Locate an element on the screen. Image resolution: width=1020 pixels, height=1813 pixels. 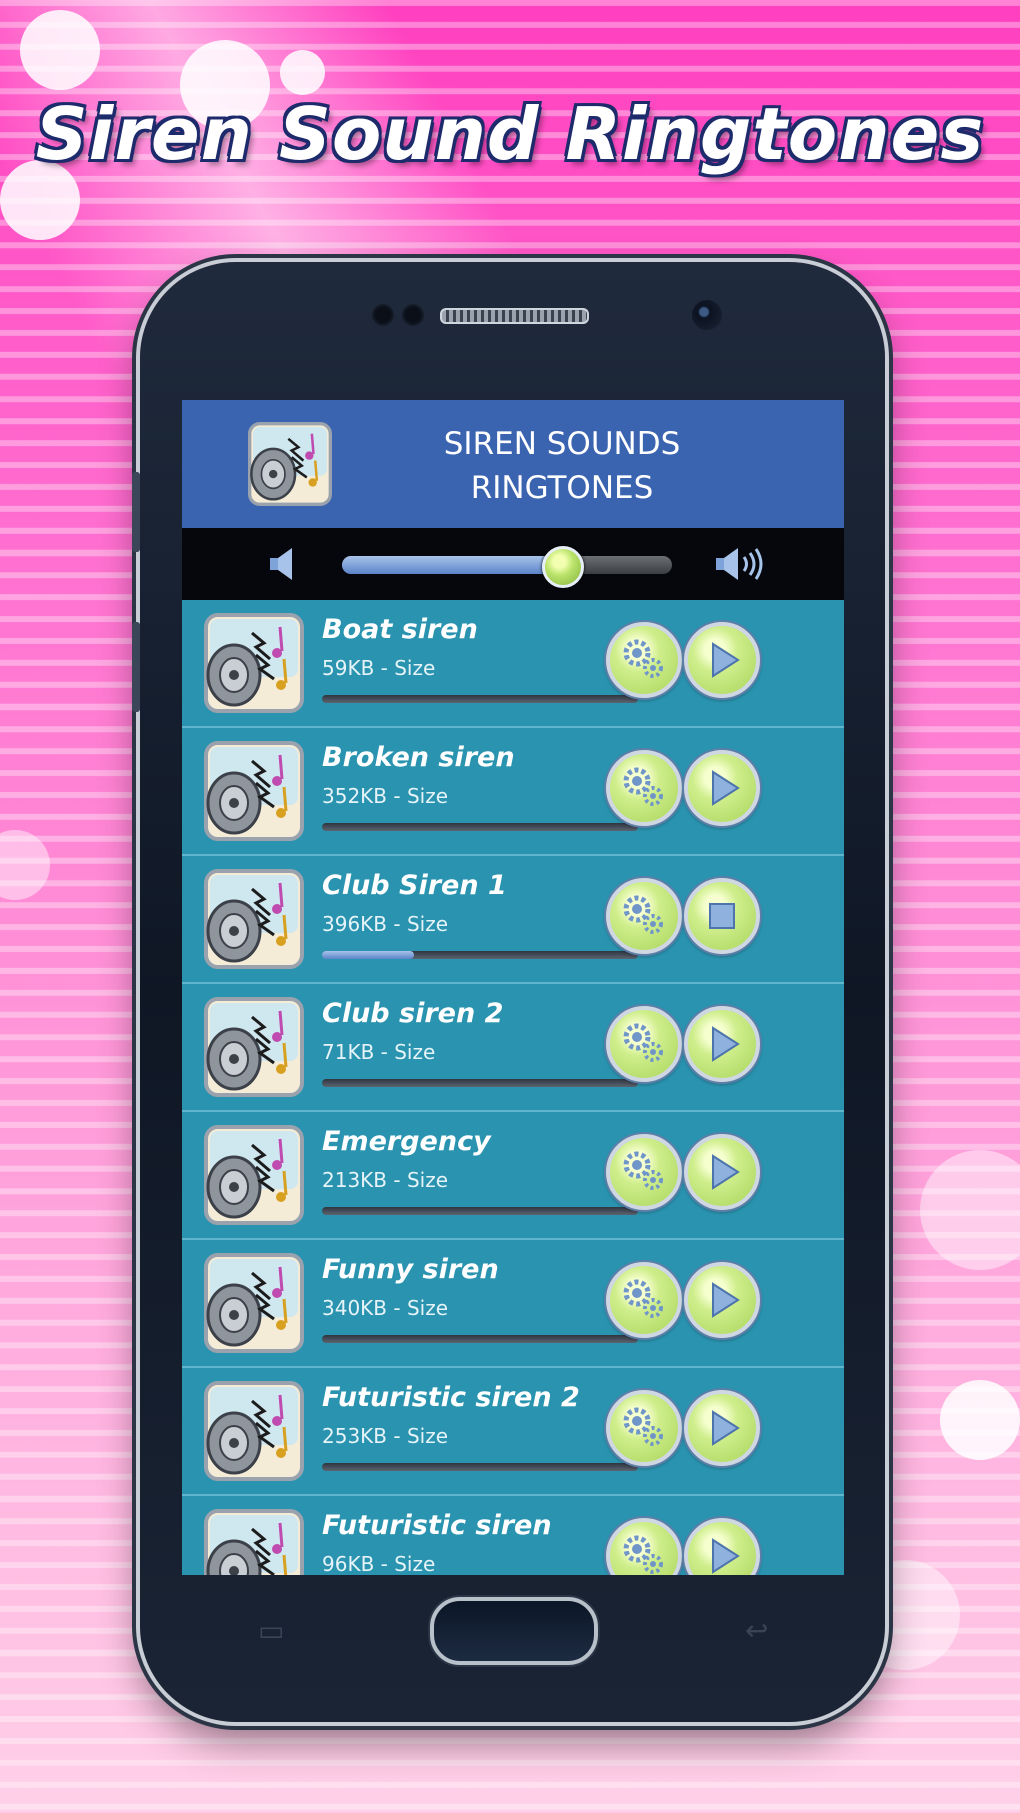
ringtone-row: Futuristic siren 2 253KB - Size is located at coordinates (513, 1432).